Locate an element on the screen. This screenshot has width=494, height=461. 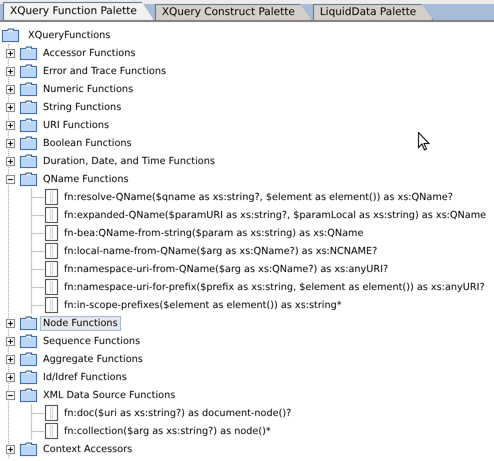
tree-item: Node Functions is located at coordinates (80, 323).